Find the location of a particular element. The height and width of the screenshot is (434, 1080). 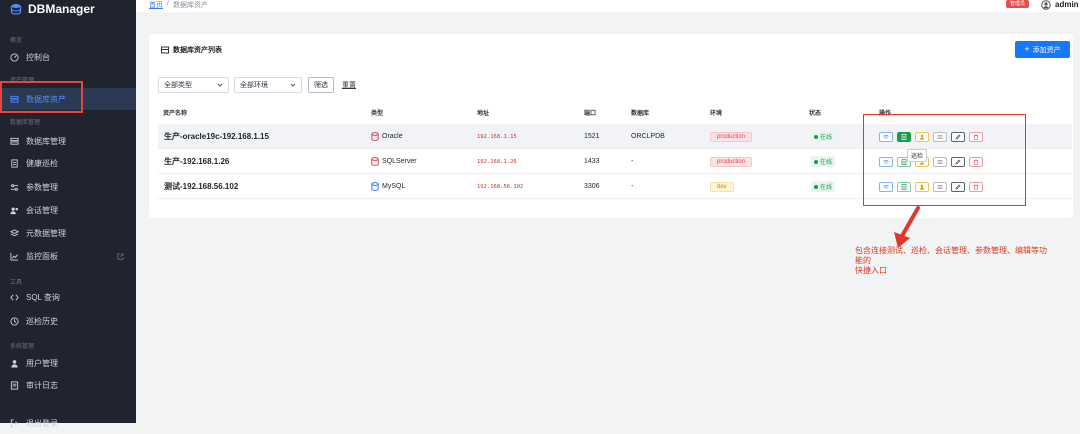

reset-link: 重置 is located at coordinates (349, 85).